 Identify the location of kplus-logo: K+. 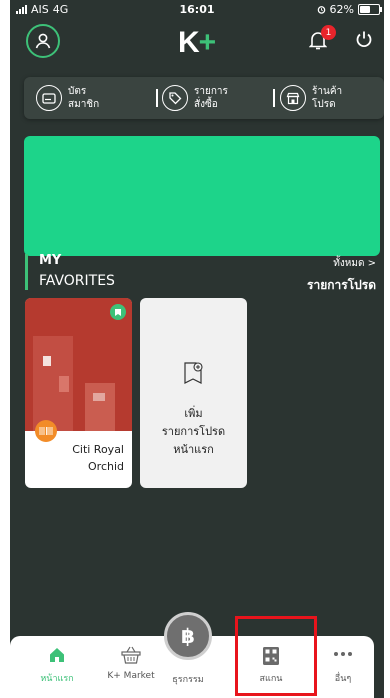
(197, 42).